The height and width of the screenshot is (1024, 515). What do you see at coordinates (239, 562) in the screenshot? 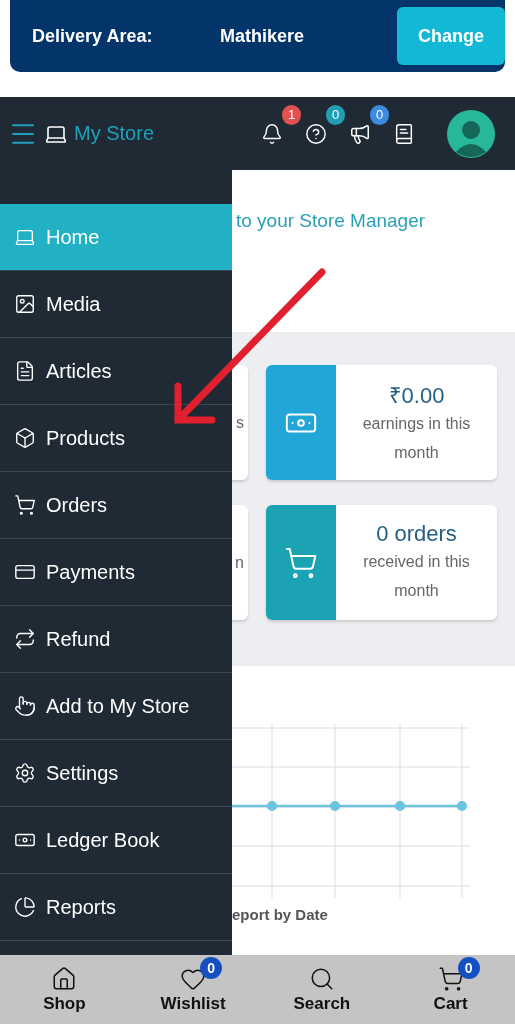
I see `stat-caption: n` at bounding box center [239, 562].